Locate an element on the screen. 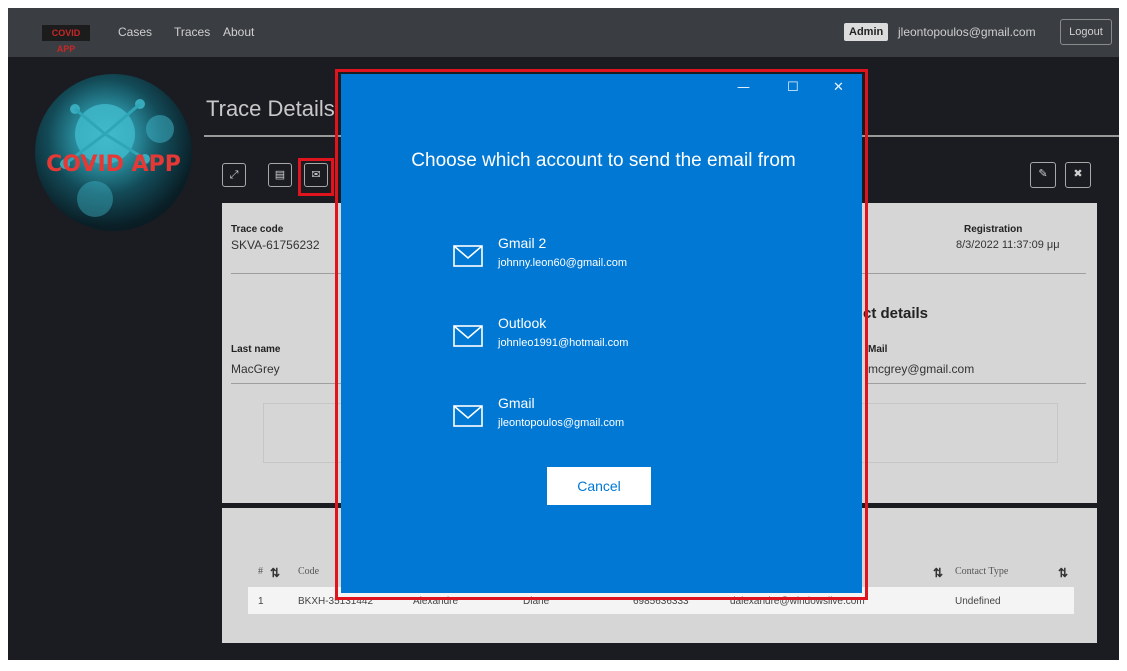 This screenshot has width=1127, height=671. mail-label: Mail is located at coordinates (878, 349).